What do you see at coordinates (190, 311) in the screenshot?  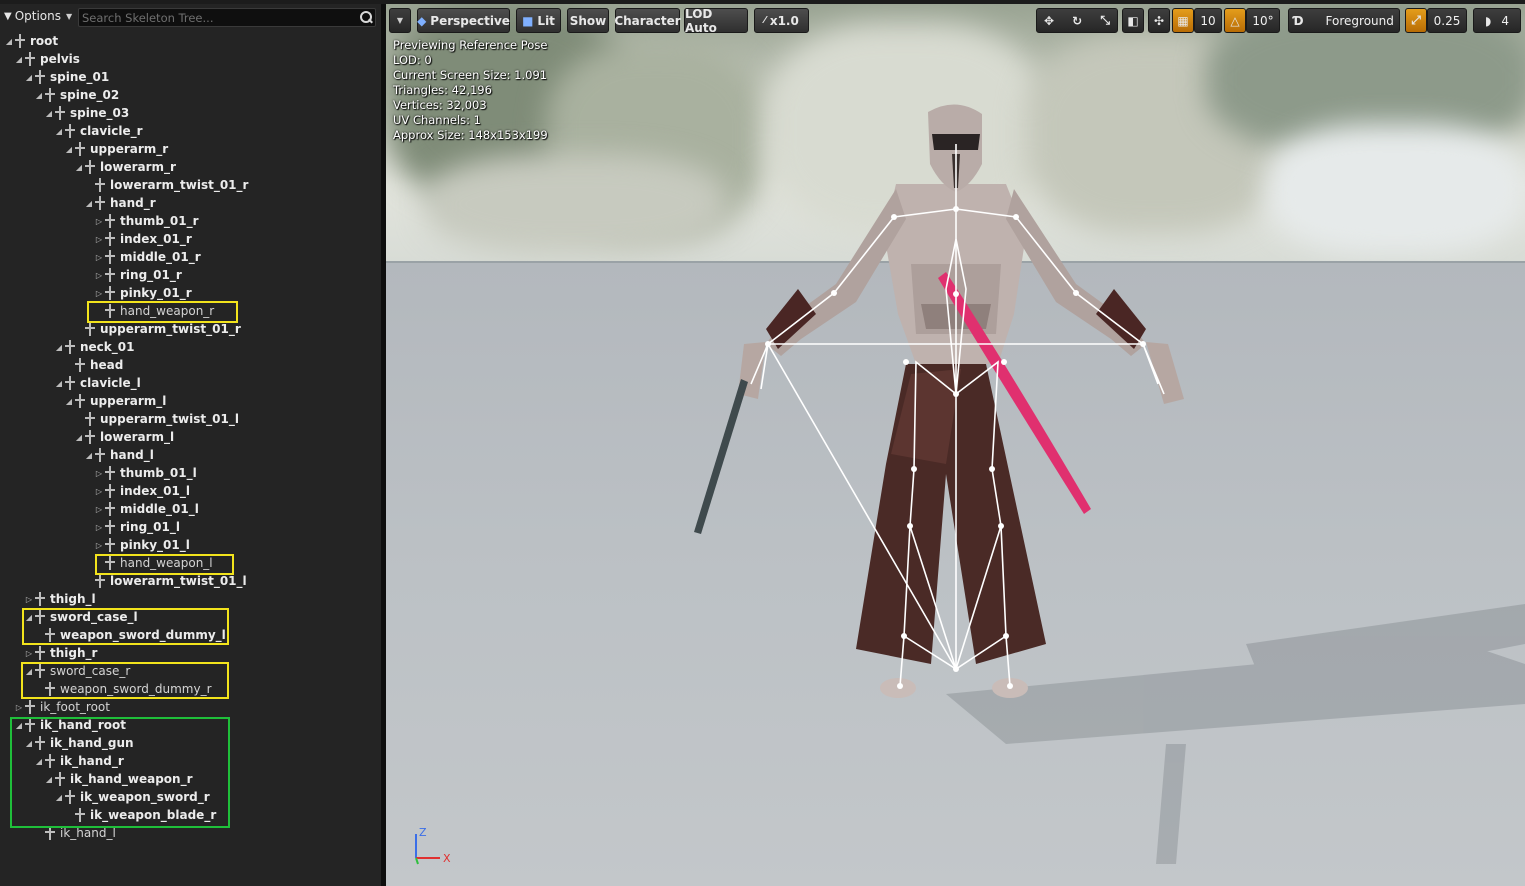 I see `tree-row: hand_weapon_r` at bounding box center [190, 311].